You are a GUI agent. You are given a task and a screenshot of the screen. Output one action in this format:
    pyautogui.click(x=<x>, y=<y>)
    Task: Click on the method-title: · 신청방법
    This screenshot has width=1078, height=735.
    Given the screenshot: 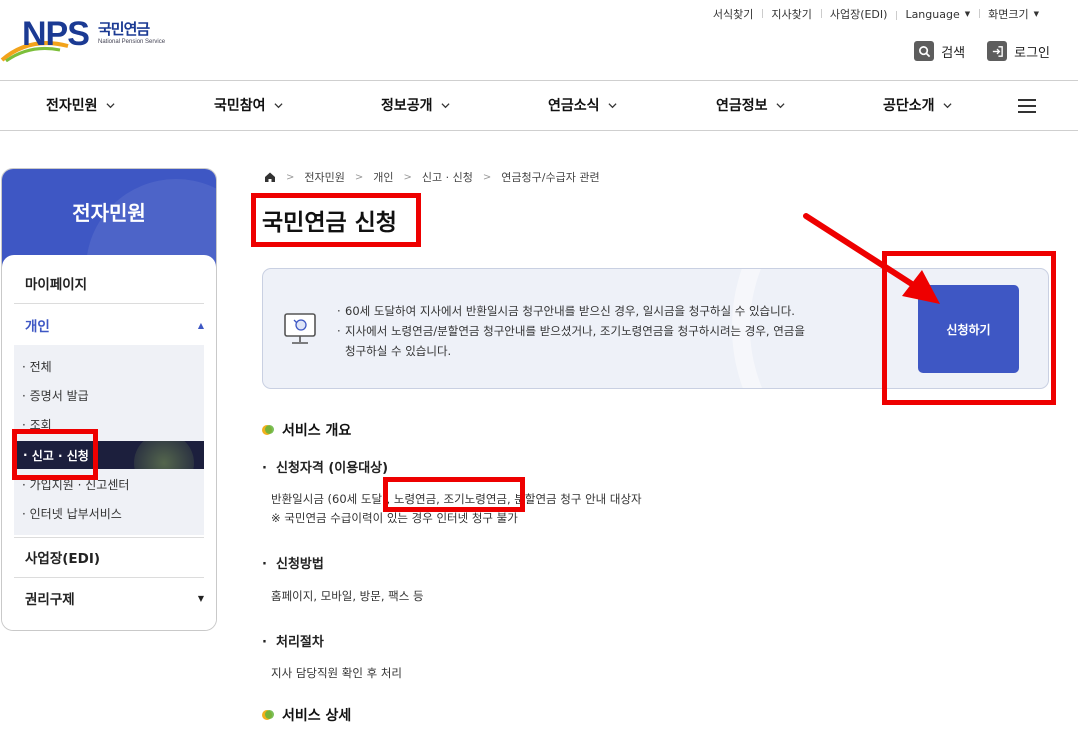 What is the action you would take?
    pyautogui.click(x=293, y=564)
    